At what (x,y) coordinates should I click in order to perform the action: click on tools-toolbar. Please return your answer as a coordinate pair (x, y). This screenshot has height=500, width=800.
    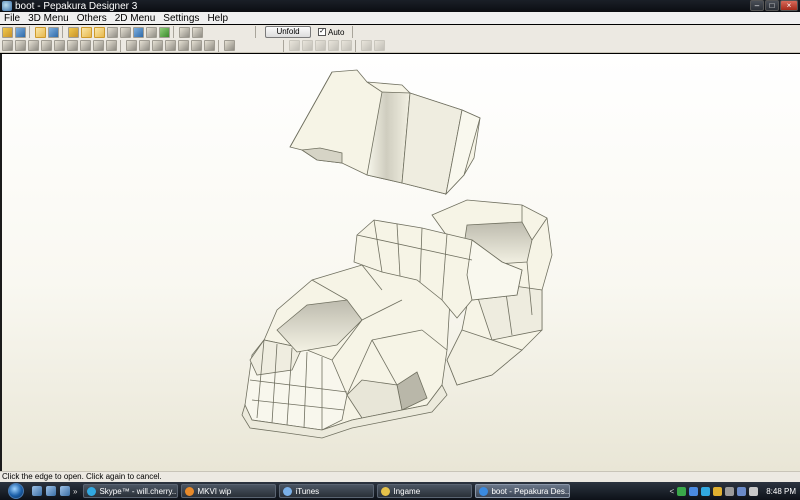
    Looking at the image, I should click on (400, 46).